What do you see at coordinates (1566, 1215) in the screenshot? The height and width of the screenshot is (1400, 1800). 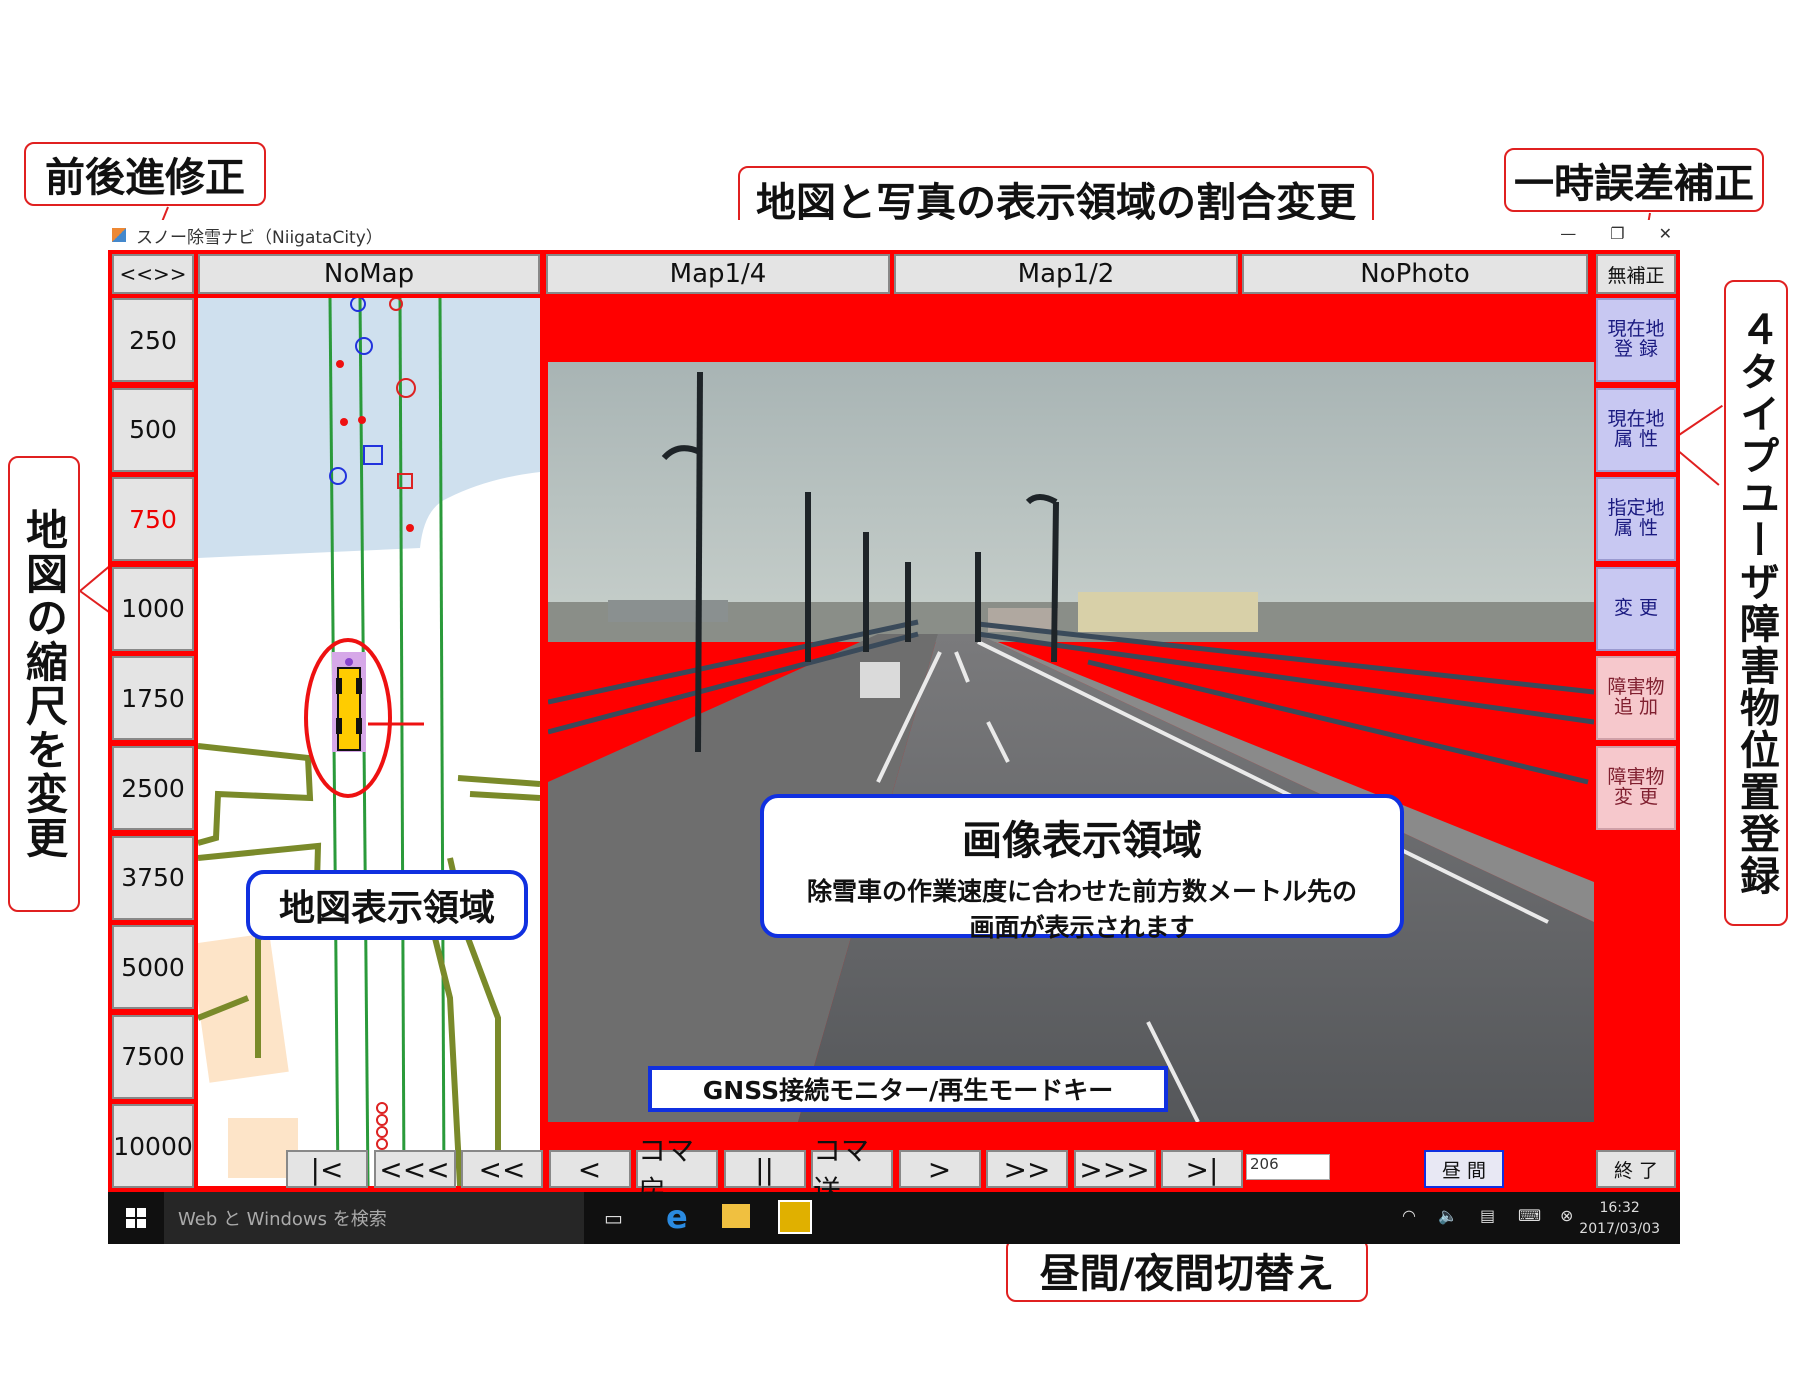 I see `close-circle-icon: ⊗` at bounding box center [1566, 1215].